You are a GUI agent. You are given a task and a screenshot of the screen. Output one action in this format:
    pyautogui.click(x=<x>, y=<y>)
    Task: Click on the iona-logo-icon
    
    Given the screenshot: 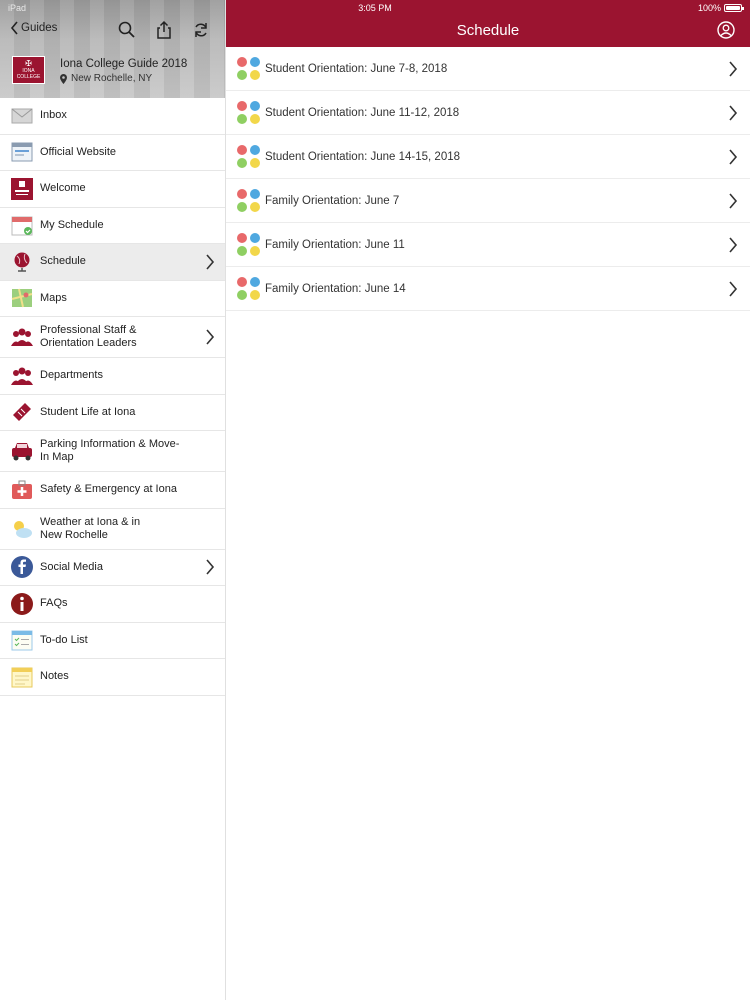 What is the action you would take?
    pyautogui.click(x=22, y=188)
    